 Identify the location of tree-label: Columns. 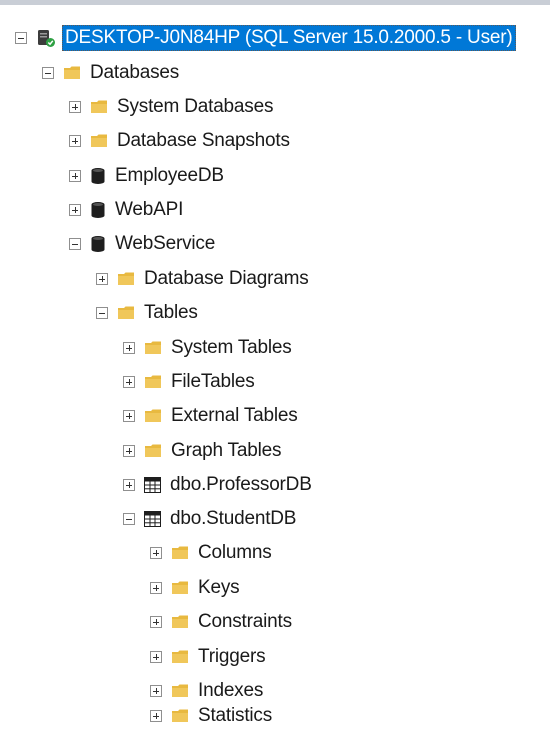
(235, 552).